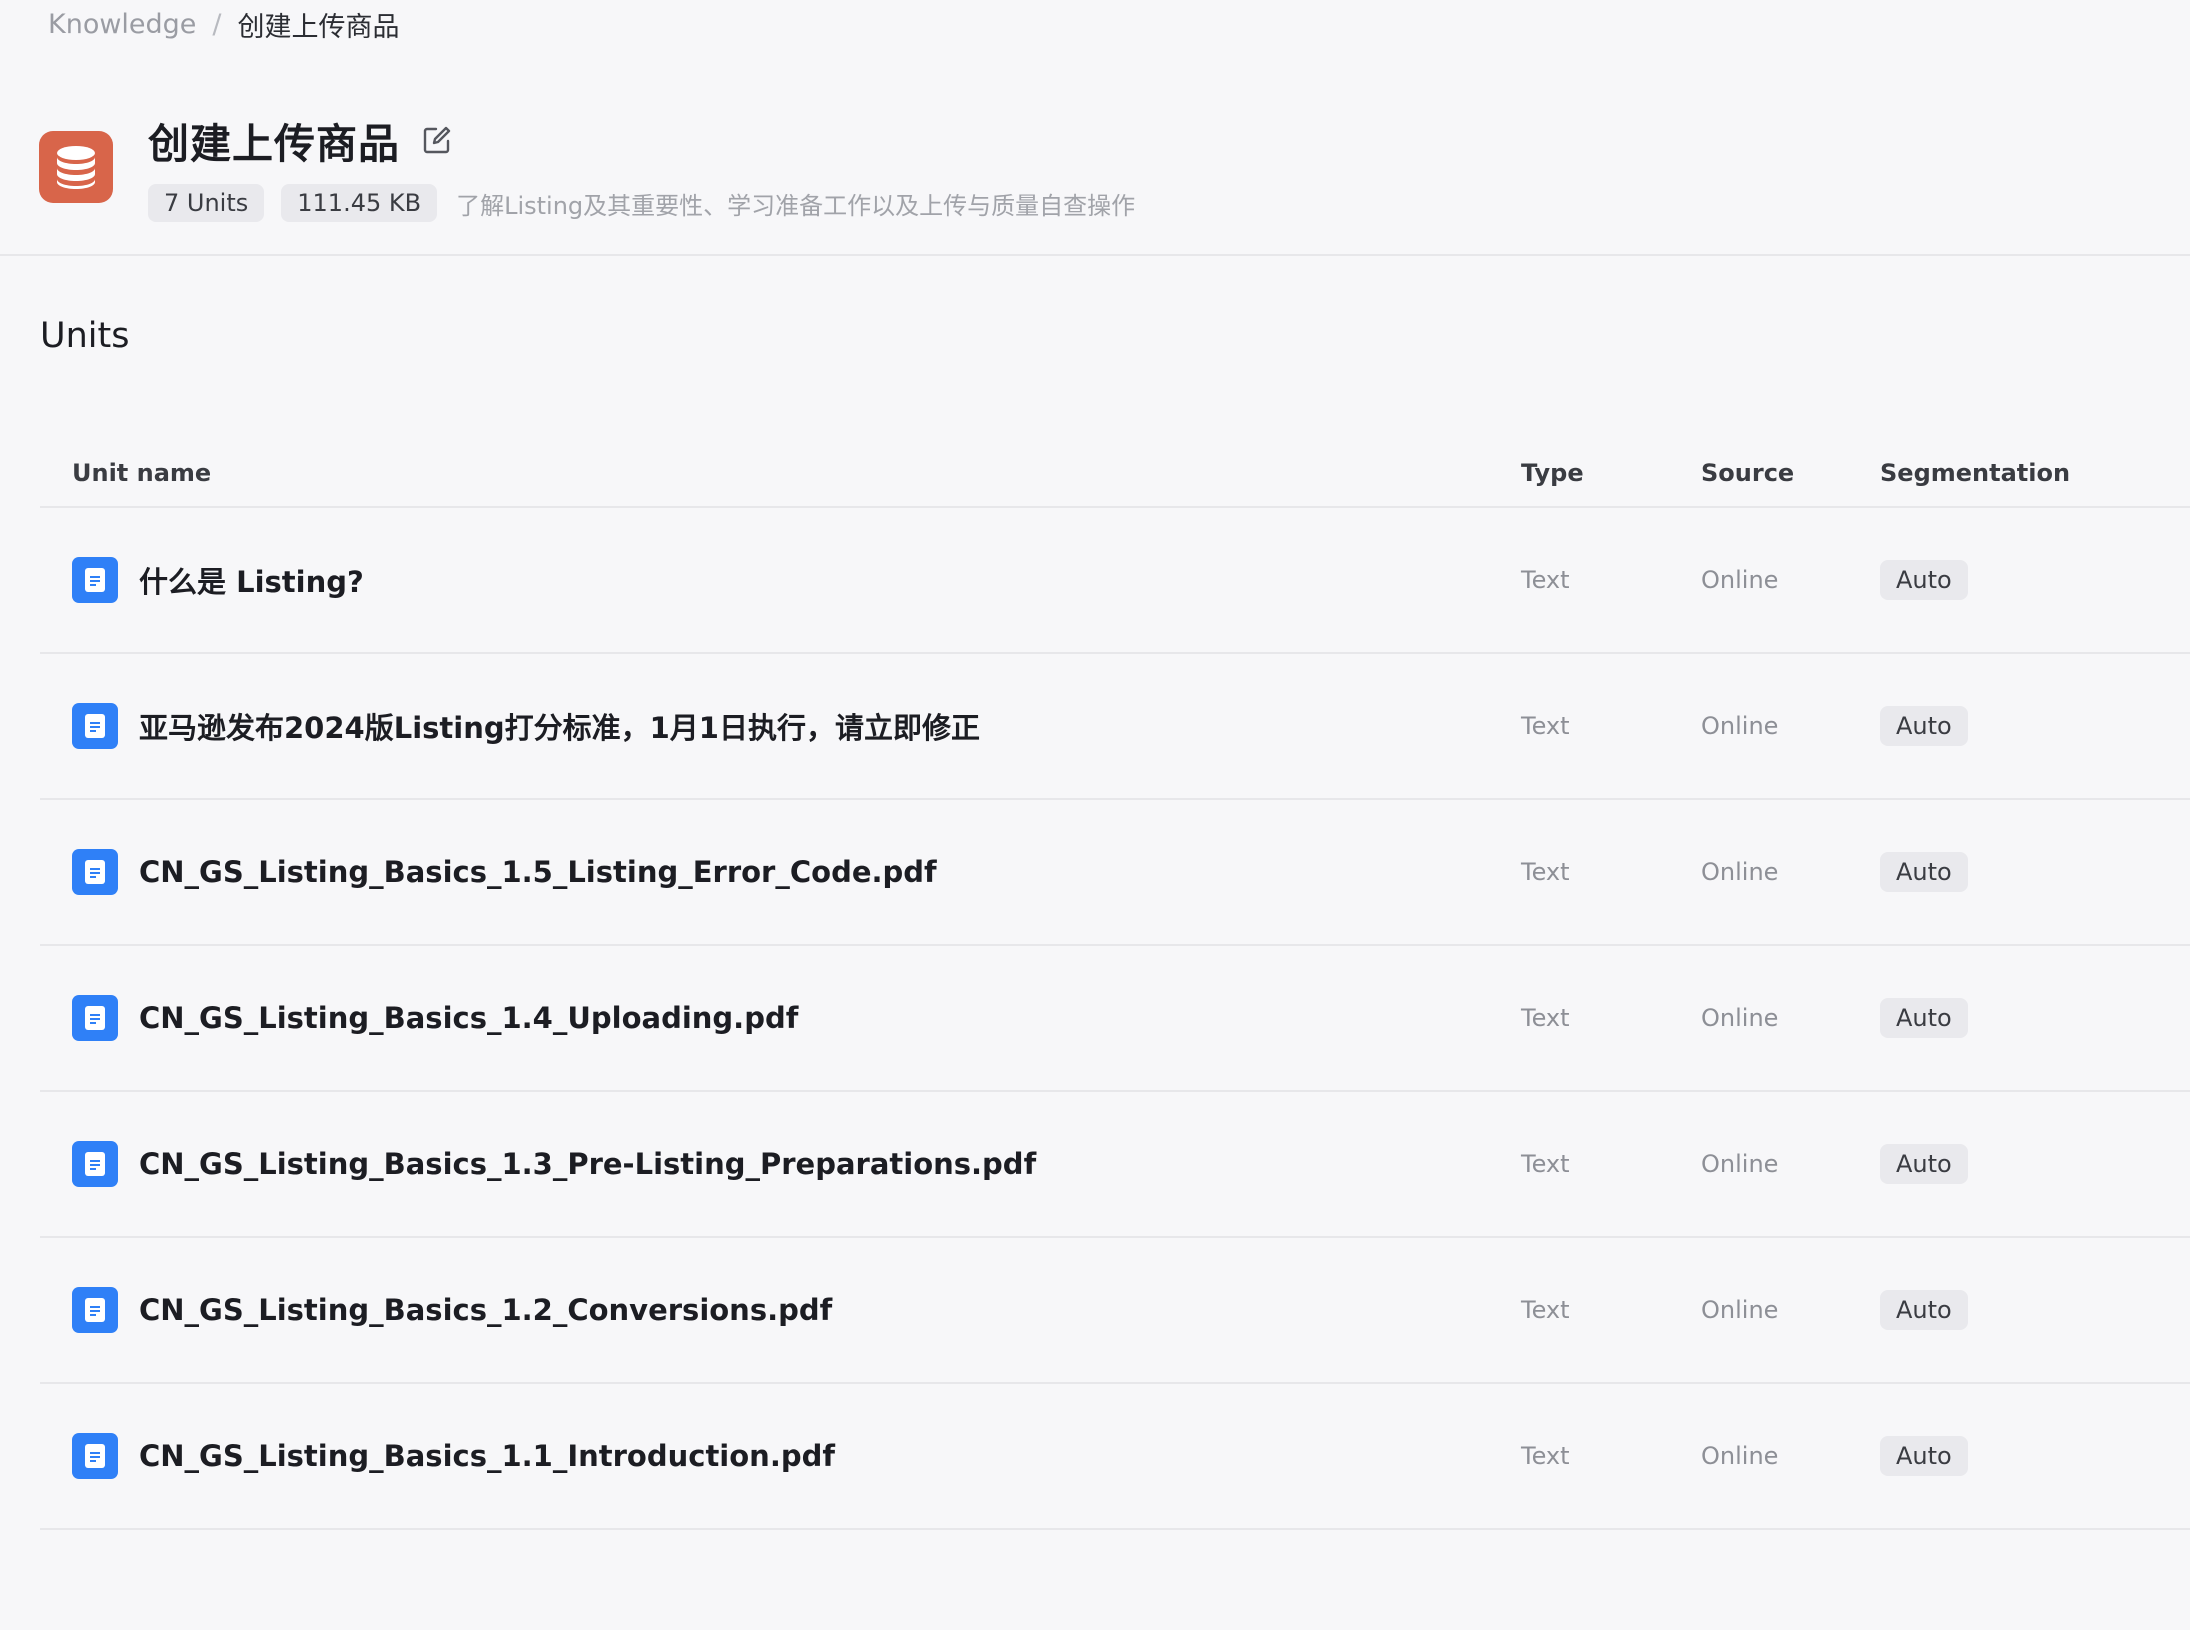  Describe the element at coordinates (122, 24) in the screenshot. I see `breadcrumb-knowledge-link: Knowledge` at that location.